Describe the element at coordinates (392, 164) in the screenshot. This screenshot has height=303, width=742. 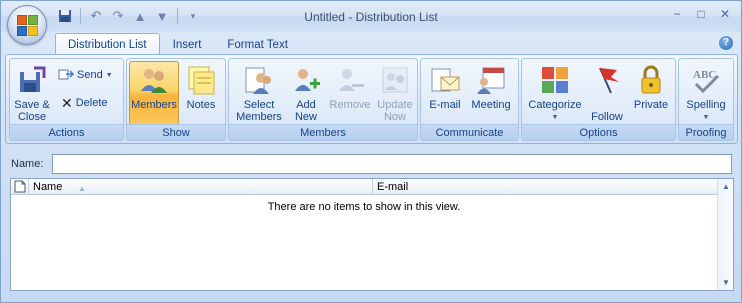
I see `name-input` at that location.